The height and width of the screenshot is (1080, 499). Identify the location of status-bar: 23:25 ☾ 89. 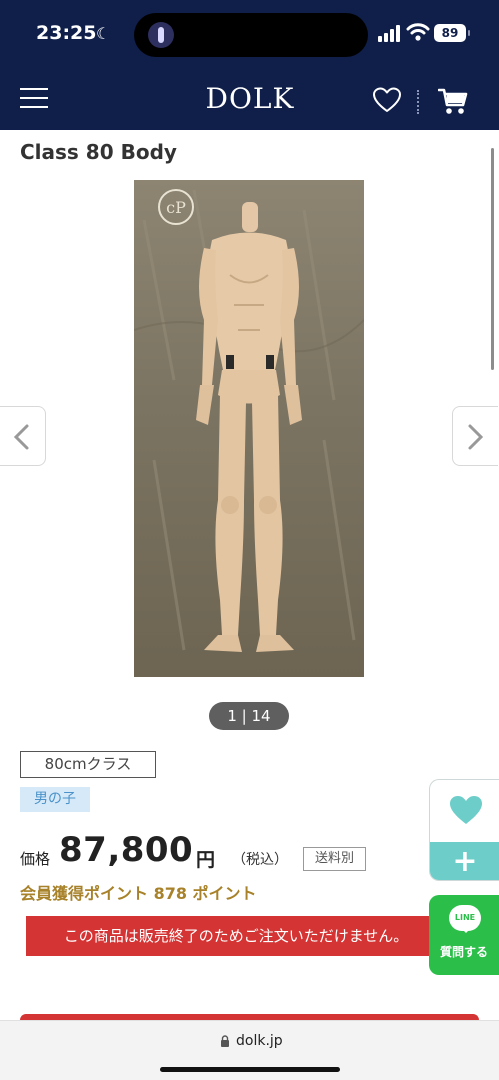
(249, 34).